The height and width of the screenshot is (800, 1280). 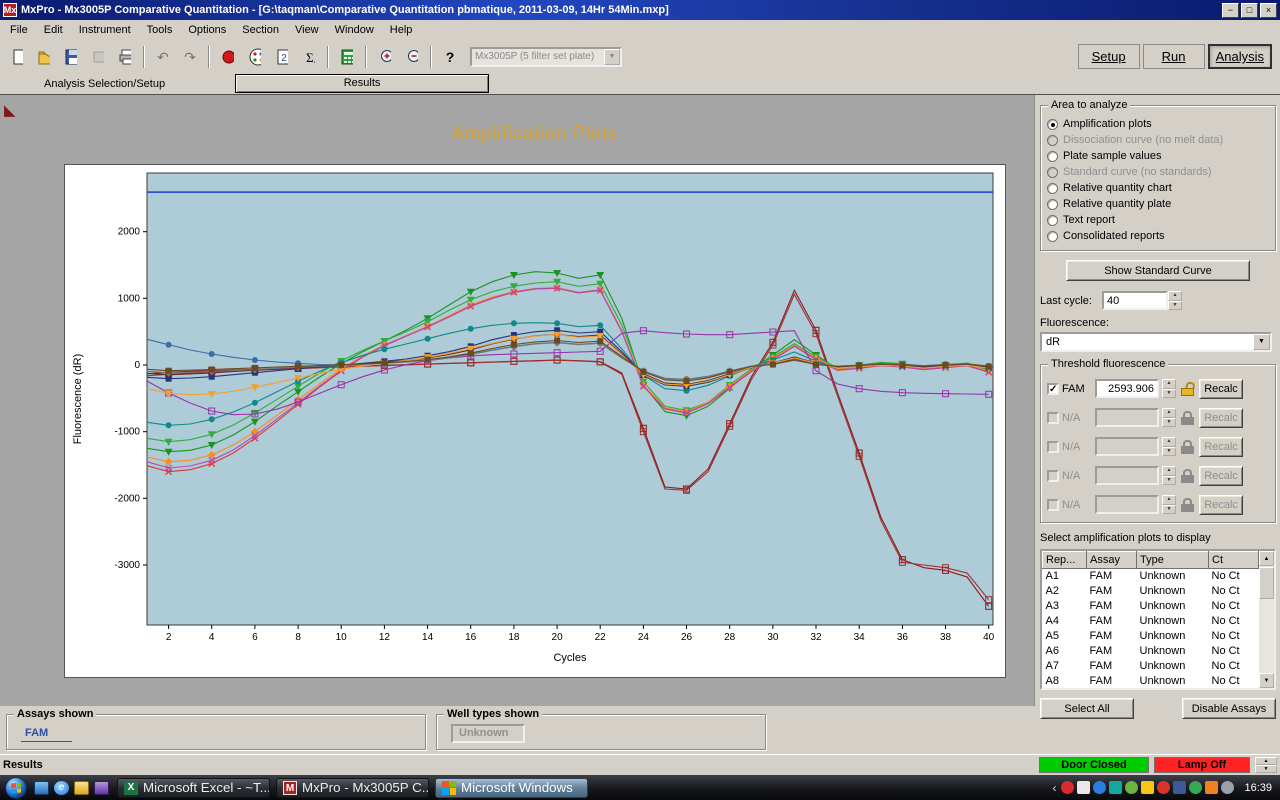 What do you see at coordinates (1151, 650) in the screenshot?
I see `table-row: A6 FAM Unknown No Ct` at bounding box center [1151, 650].